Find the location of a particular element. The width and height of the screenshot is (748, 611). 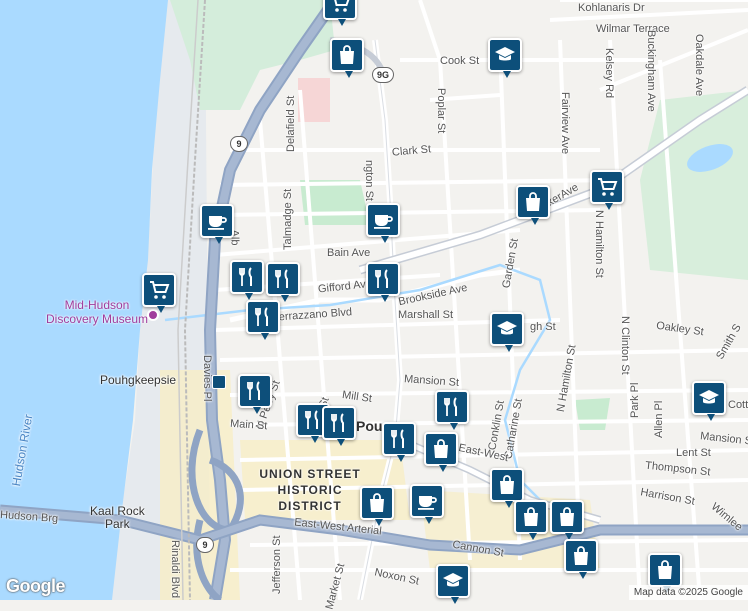

district-label-line3: DISTRICT is located at coordinates (310, 506).